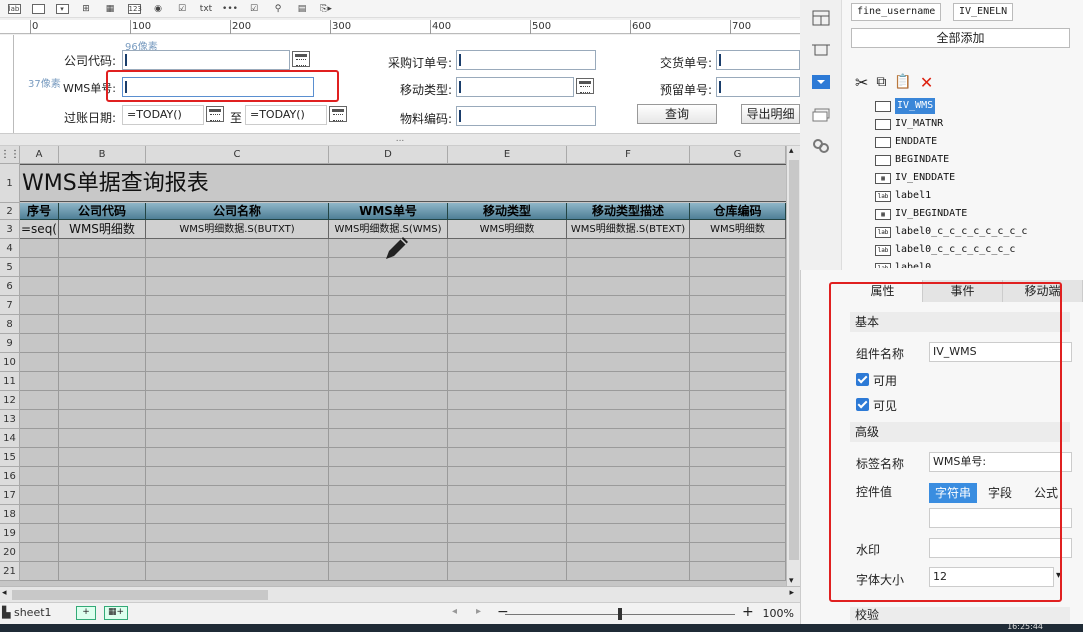 The height and width of the screenshot is (632, 1083). Describe the element at coordinates (4, 593) in the screenshot. I see `scroll-left-icon: ◂` at that location.